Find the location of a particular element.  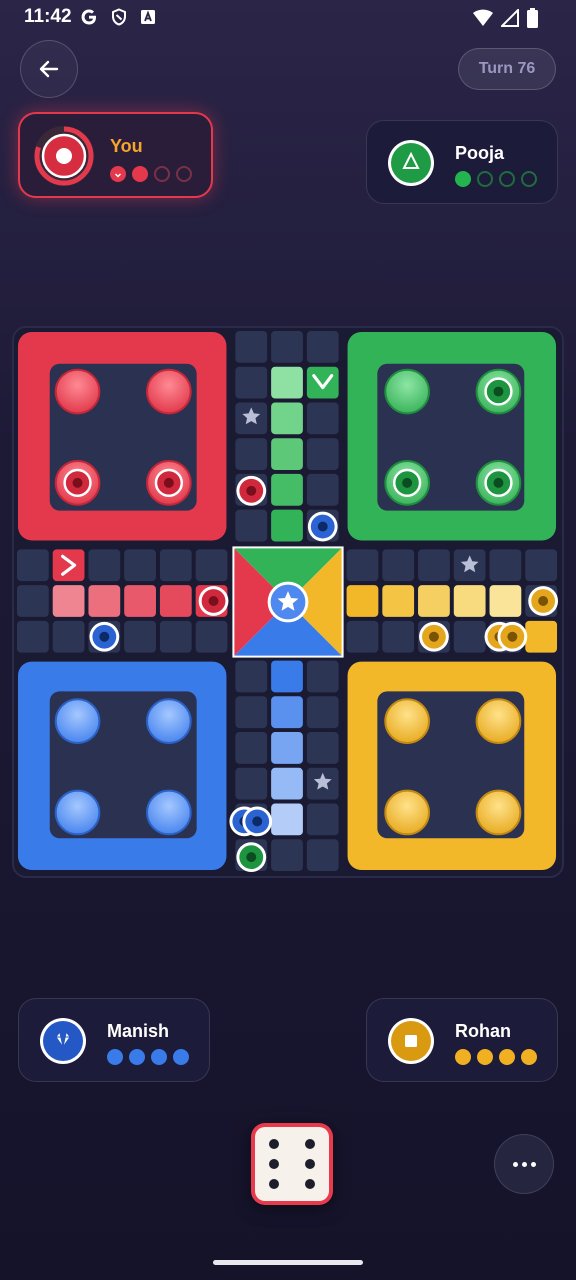

shield-icon is located at coordinates (119, 17).